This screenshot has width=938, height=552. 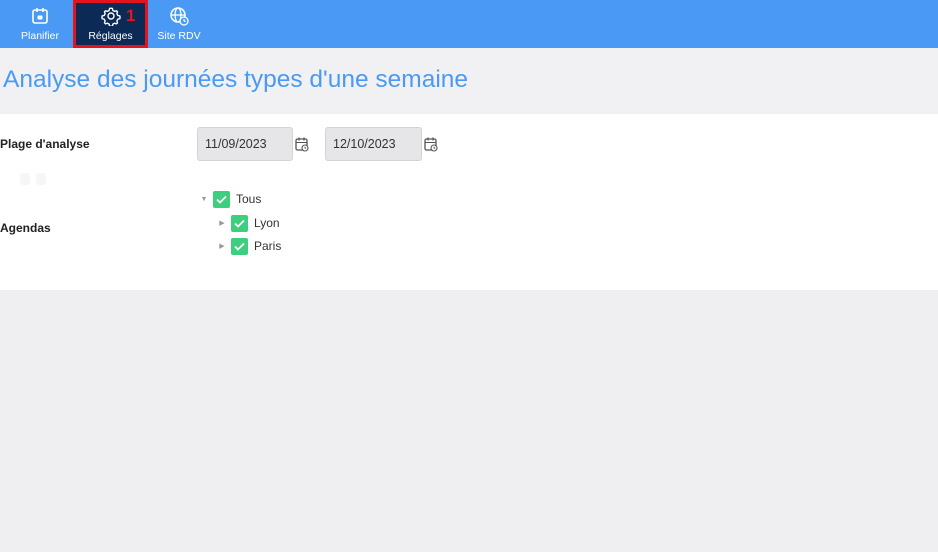 I want to click on notification-badge: 1, so click(x=131, y=15).